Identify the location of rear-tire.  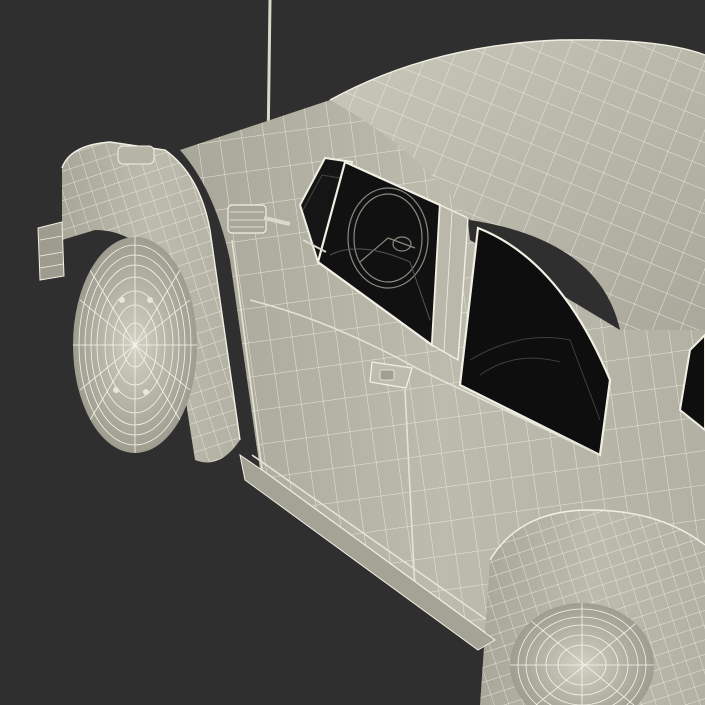
(135, 345).